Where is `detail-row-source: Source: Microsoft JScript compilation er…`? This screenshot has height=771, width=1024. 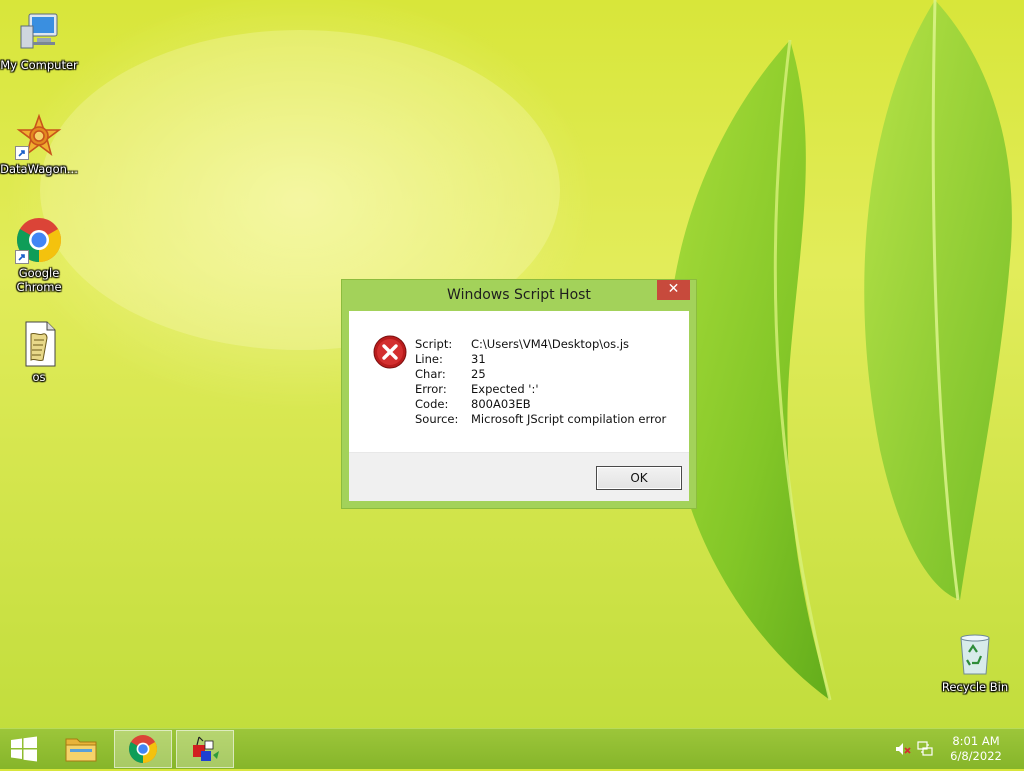 detail-row-source: Source: Microsoft JScript compilation er… is located at coordinates (540, 419).